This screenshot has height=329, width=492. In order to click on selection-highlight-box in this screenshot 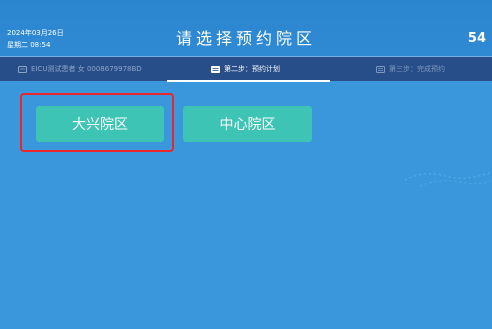, I will do `click(97, 122)`.